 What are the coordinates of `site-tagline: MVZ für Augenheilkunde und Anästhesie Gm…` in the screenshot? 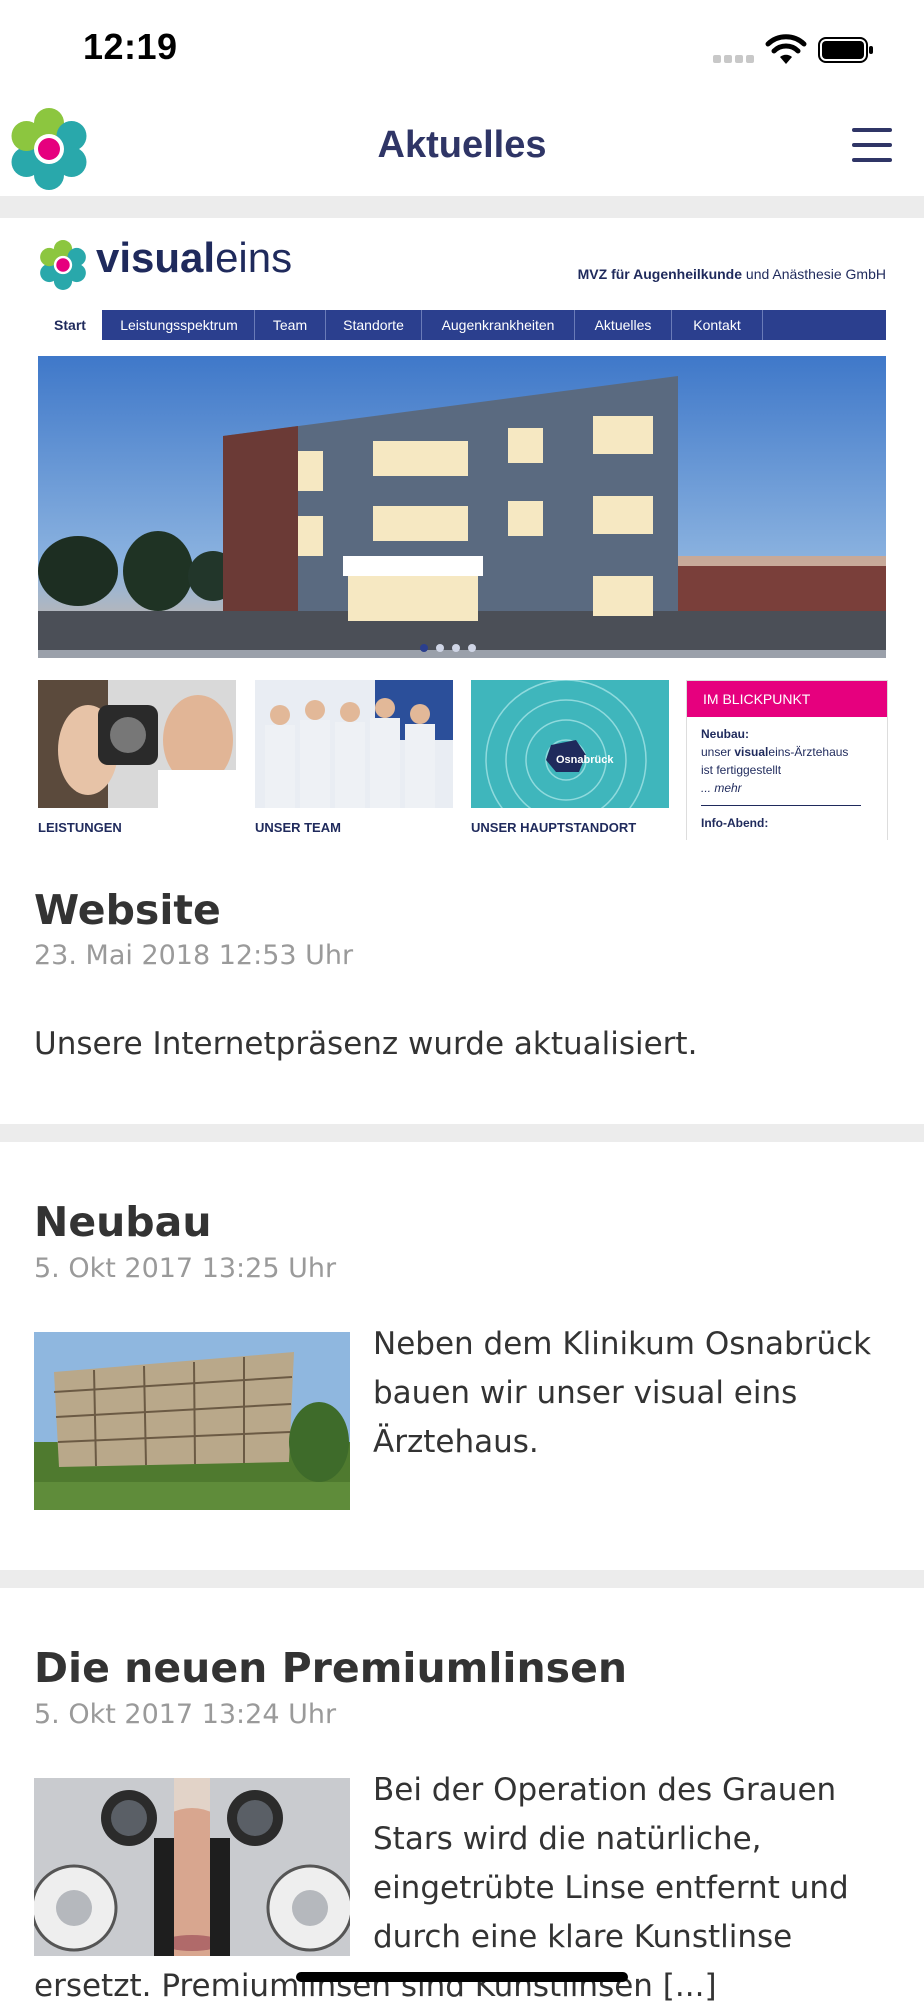 It's located at (731, 274).